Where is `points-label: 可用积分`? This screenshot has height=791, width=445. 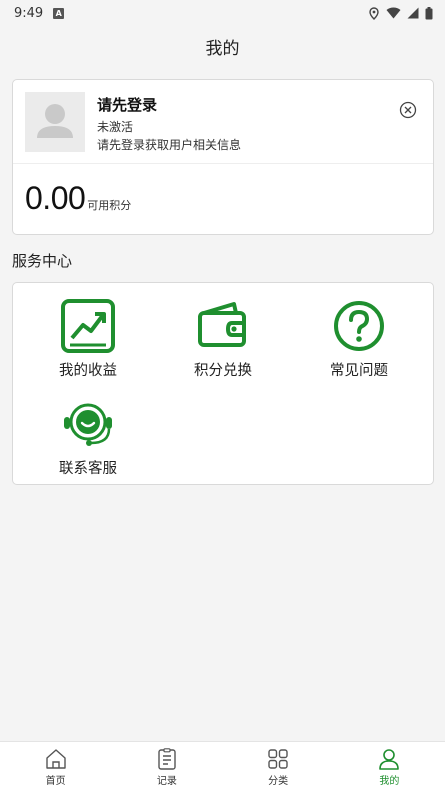
points-label: 可用积分 is located at coordinates (109, 205).